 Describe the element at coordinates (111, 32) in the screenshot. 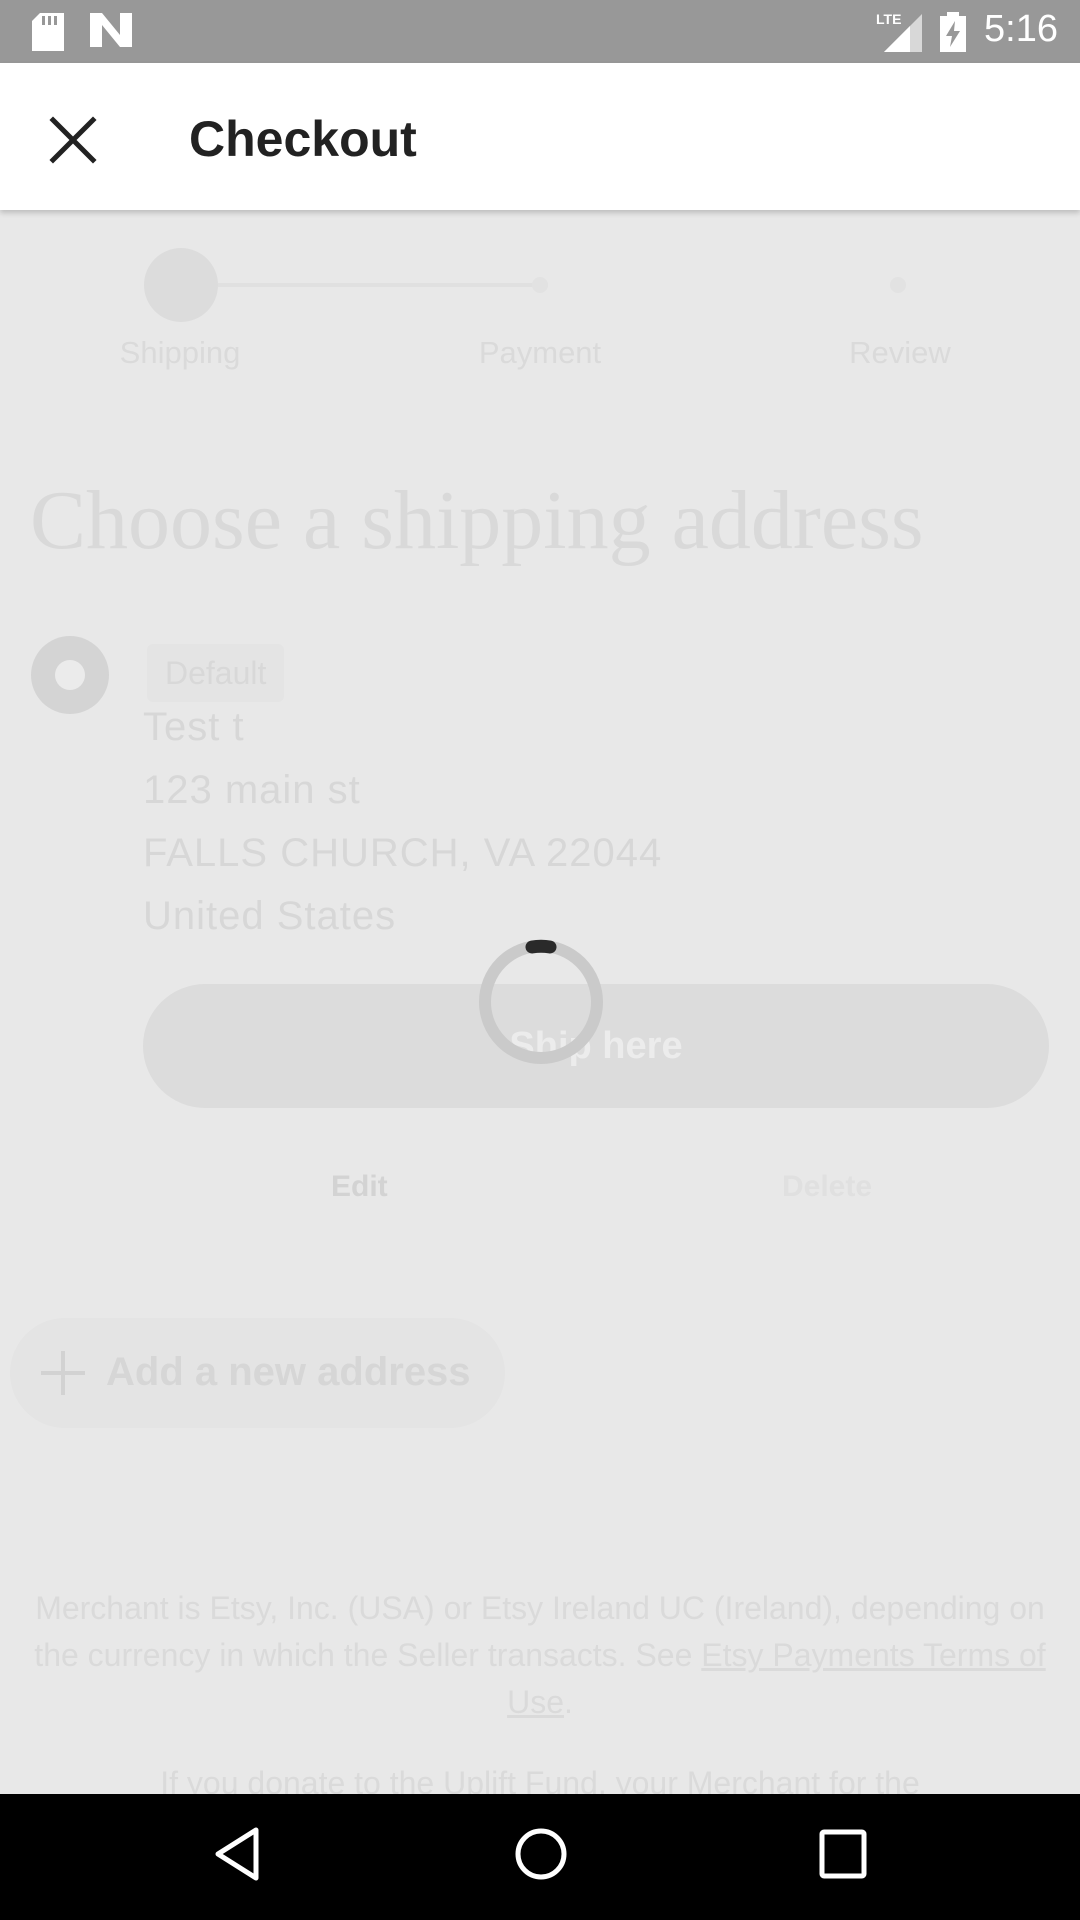

I see `n-logo-icon` at that location.